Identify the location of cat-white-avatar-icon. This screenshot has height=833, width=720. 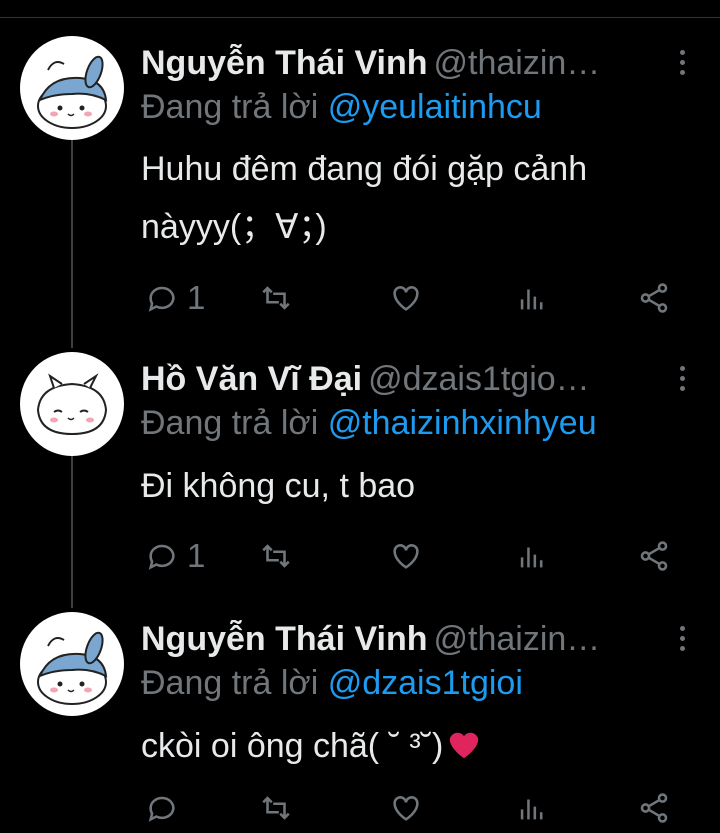
(72, 404).